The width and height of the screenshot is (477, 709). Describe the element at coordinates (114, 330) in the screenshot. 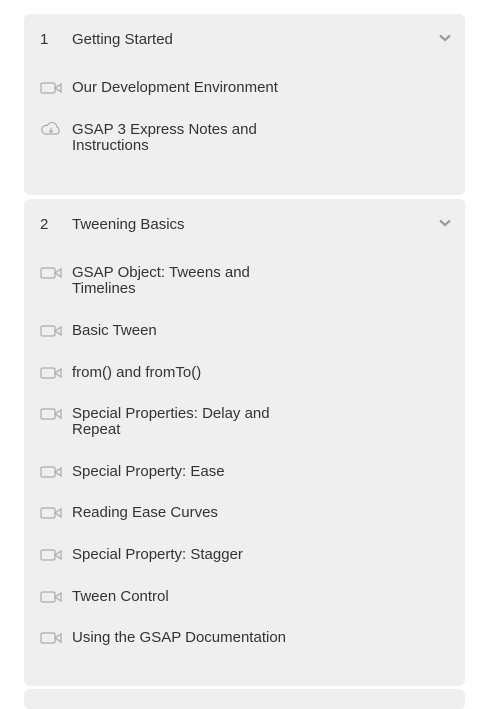

I see `lesson-label: Basic Tween` at that location.